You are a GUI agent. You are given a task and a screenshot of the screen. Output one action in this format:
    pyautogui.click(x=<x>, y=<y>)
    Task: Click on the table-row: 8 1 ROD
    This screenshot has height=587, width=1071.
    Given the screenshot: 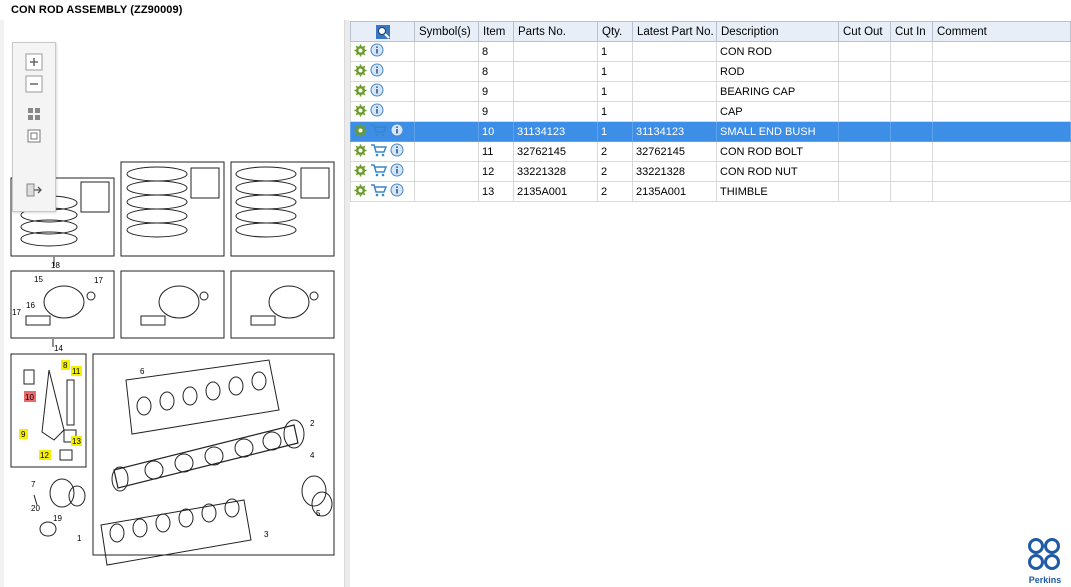 What is the action you would take?
    pyautogui.click(x=710, y=71)
    